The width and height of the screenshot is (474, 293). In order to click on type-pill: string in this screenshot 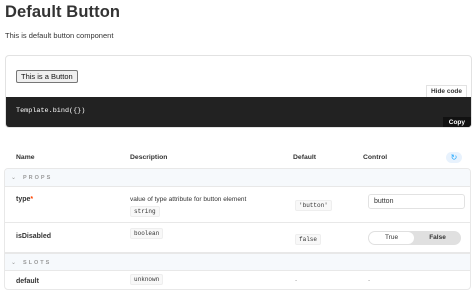, I will do `click(145, 211)`.